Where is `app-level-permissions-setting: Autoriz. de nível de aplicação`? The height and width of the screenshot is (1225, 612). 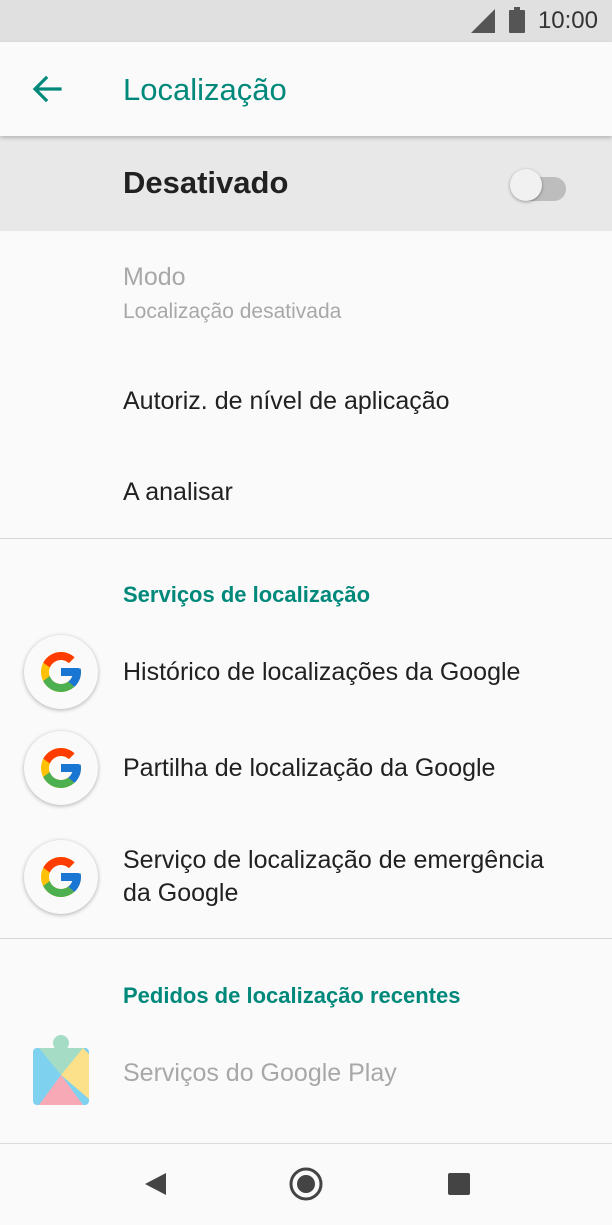 app-level-permissions-setting: Autoriz. de nível de aplicação is located at coordinates (306, 401).